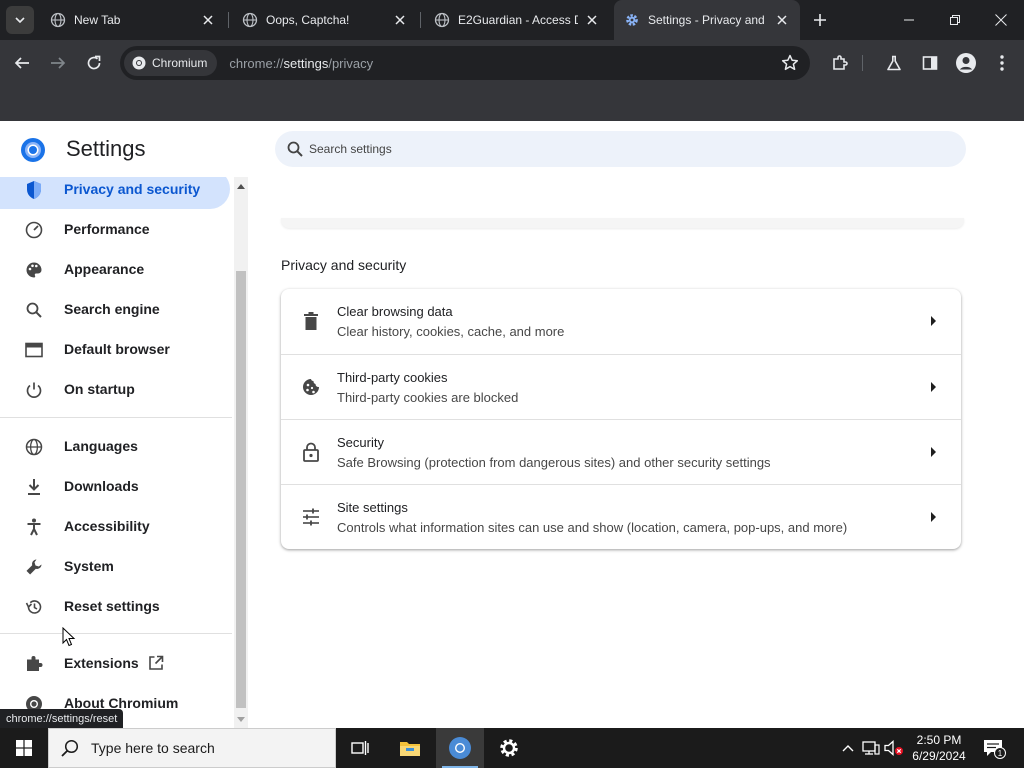  I want to click on address-bar: Chromium chrome://settings/privacy, so click(465, 63).